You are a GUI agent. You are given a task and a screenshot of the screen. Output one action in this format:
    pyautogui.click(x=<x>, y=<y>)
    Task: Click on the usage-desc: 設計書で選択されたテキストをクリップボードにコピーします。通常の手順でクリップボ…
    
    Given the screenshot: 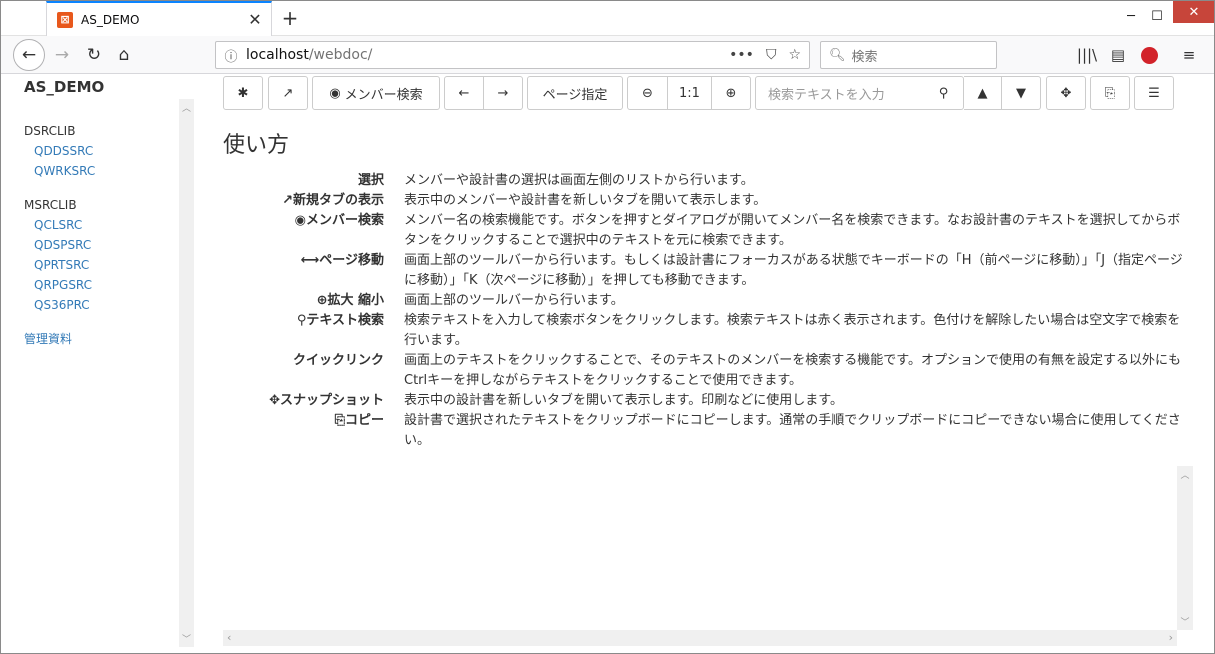 What is the action you would take?
    pyautogui.click(x=792, y=430)
    